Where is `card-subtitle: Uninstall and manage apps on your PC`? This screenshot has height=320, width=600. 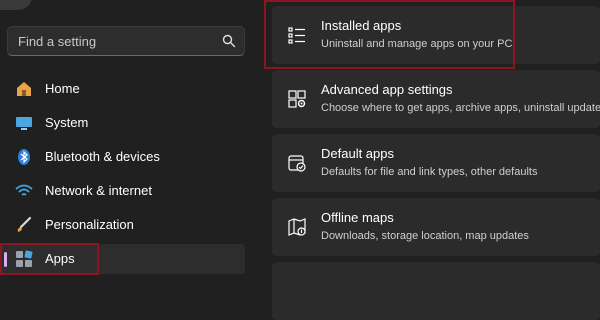
card-subtitle: Uninstall and manage apps on your PC is located at coordinates (417, 44).